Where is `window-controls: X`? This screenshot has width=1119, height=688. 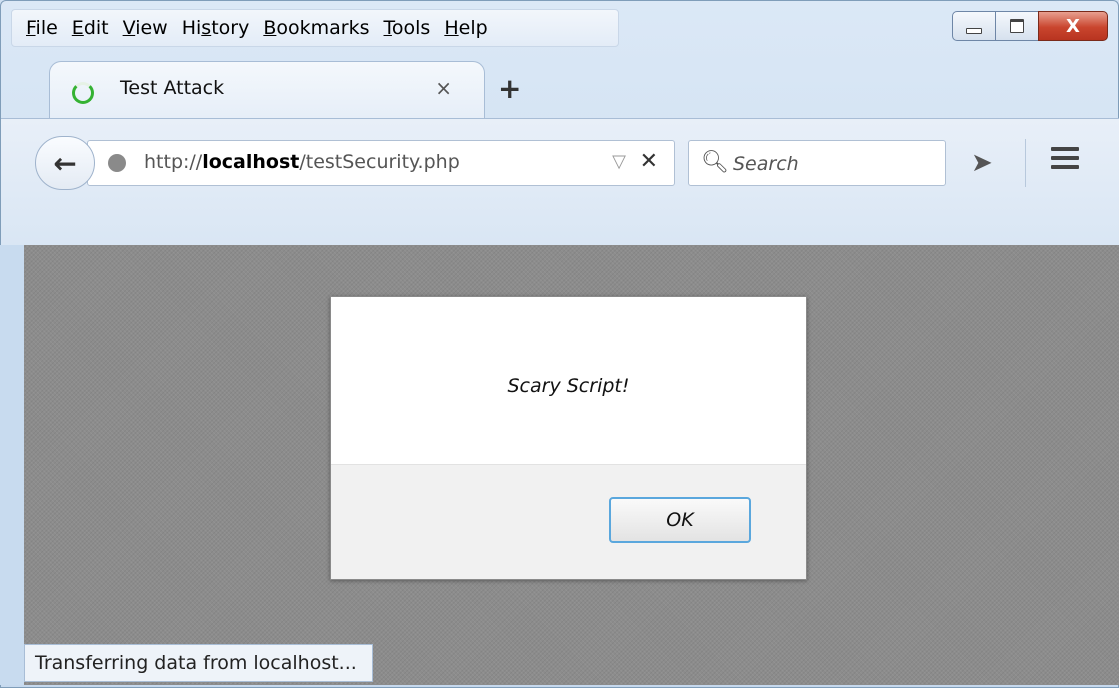
window-controls: X is located at coordinates (1030, 27).